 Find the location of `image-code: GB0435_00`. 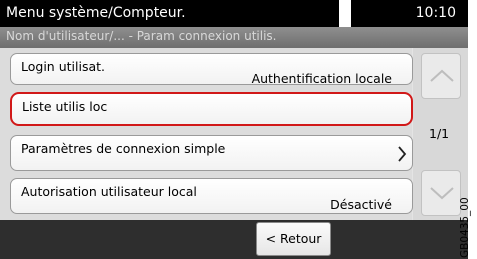

image-code: GB0435_00 is located at coordinates (465, 227).